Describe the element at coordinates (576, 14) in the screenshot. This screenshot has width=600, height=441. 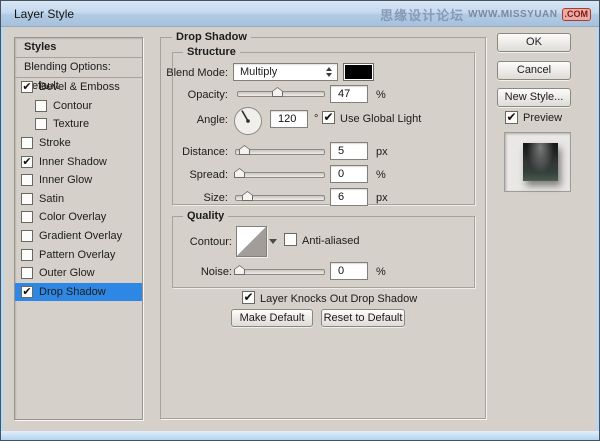
I see `watermark-badge: .com` at that location.